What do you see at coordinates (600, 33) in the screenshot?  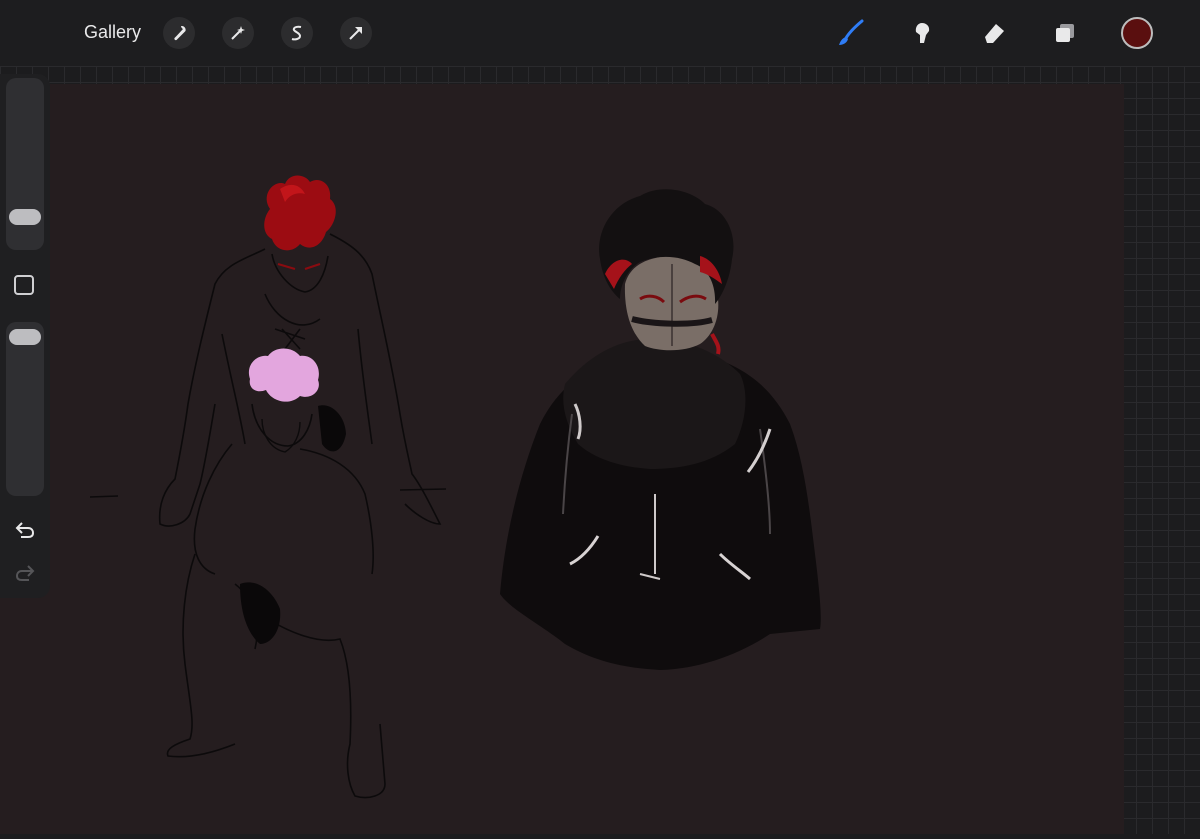 I see `top-toolbar: Gallery` at bounding box center [600, 33].